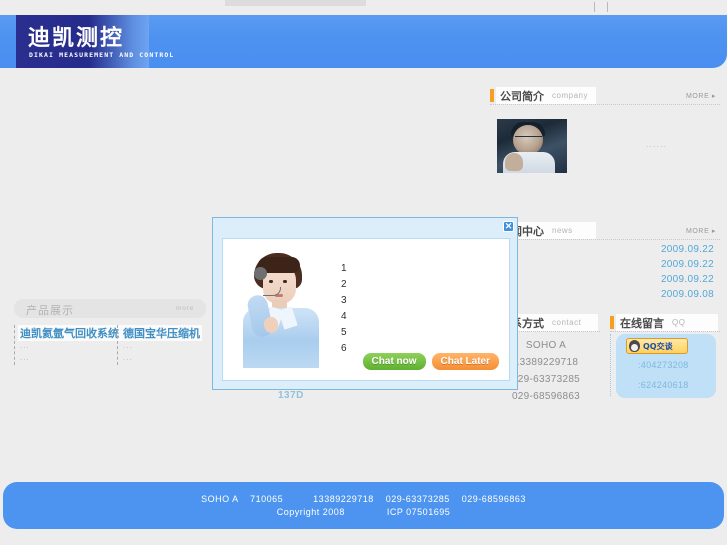 This screenshot has width=727, height=545. What do you see at coordinates (605, 105) in the screenshot?
I see `company-divider` at bounding box center [605, 105].